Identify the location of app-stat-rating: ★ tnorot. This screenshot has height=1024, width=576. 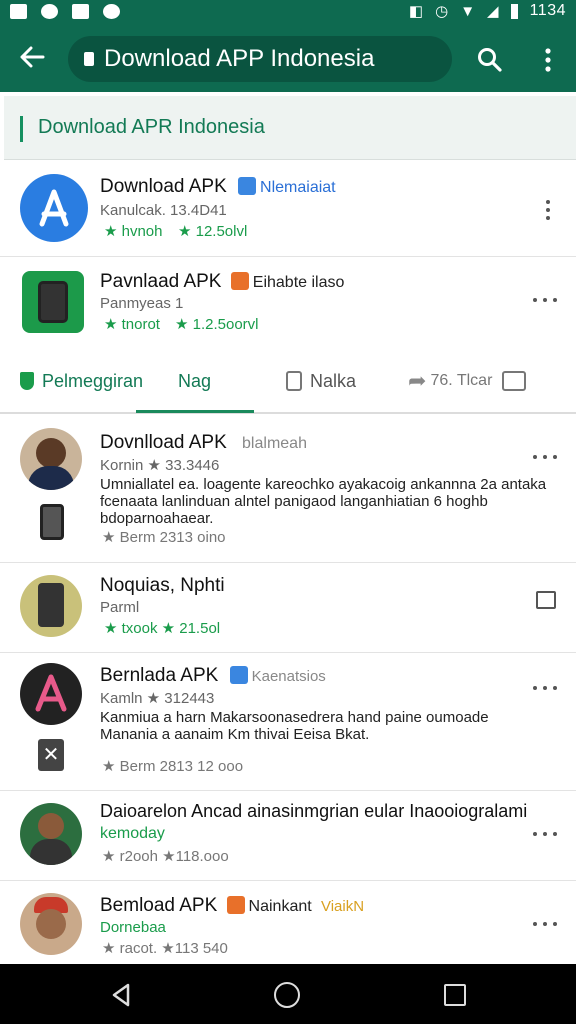
(132, 324).